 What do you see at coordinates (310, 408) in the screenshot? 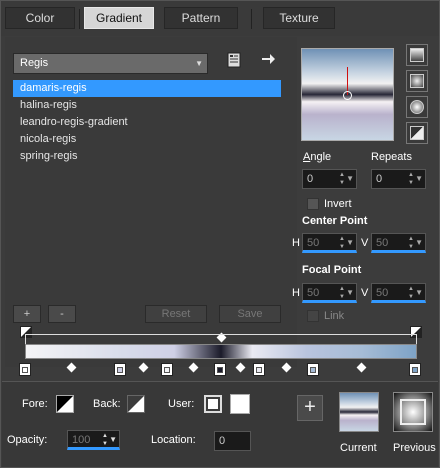
I see `add-to-library-button: +` at bounding box center [310, 408].